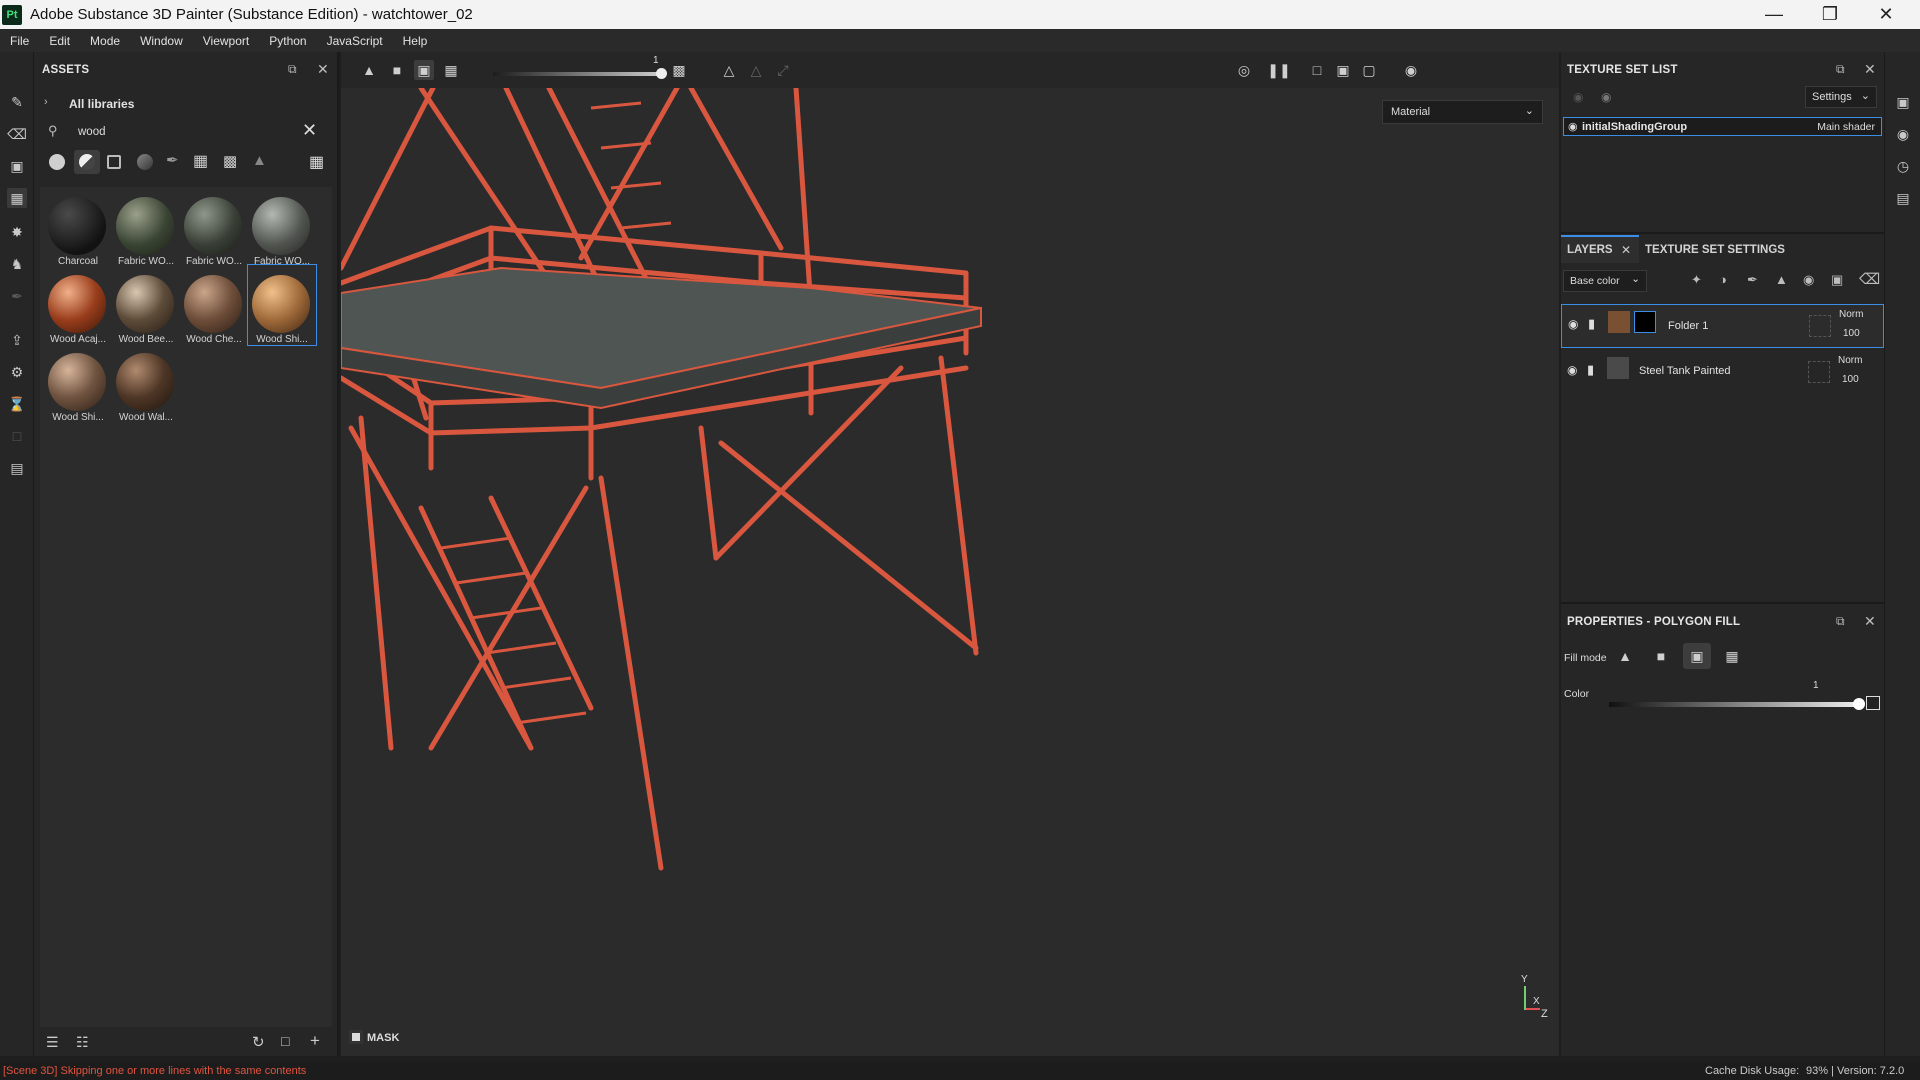 The height and width of the screenshot is (1080, 1920). What do you see at coordinates (783, 70) in the screenshot?
I see `rotate-icon: ⤢` at bounding box center [783, 70].